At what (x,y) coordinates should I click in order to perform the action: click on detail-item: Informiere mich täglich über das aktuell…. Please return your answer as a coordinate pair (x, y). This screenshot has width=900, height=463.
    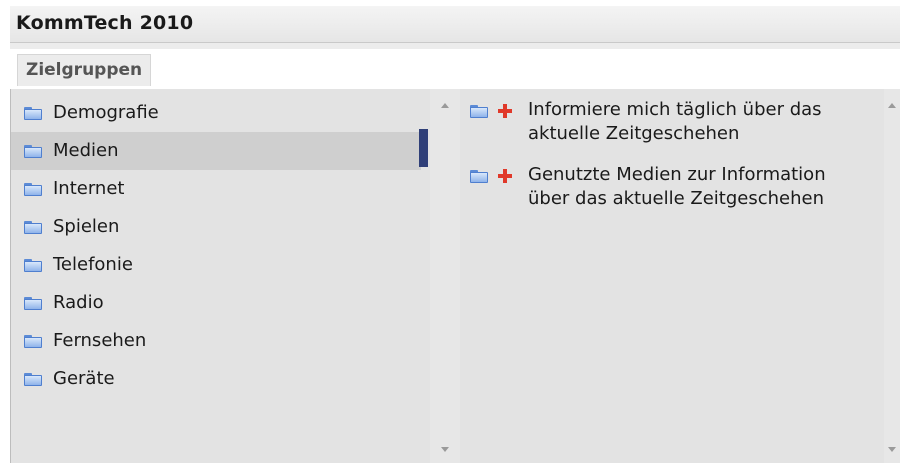
    Looking at the image, I should click on (670, 122).